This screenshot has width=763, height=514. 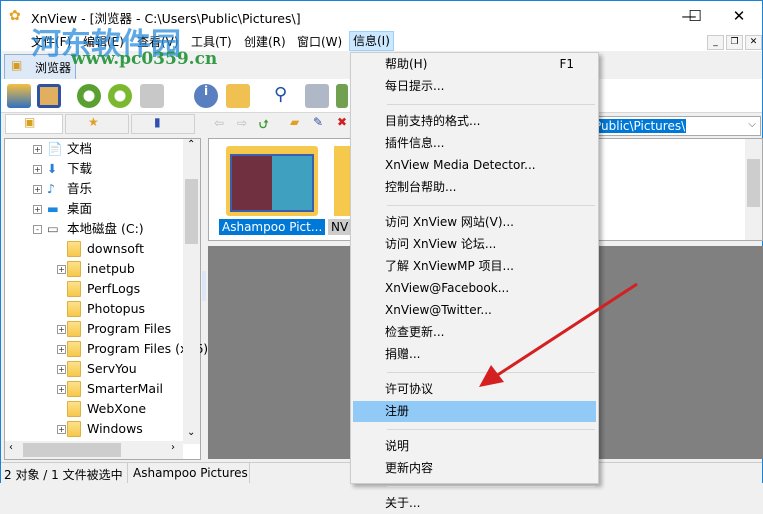 What do you see at coordinates (206, 96) in the screenshot?
I see `info-icon: i` at bounding box center [206, 96].